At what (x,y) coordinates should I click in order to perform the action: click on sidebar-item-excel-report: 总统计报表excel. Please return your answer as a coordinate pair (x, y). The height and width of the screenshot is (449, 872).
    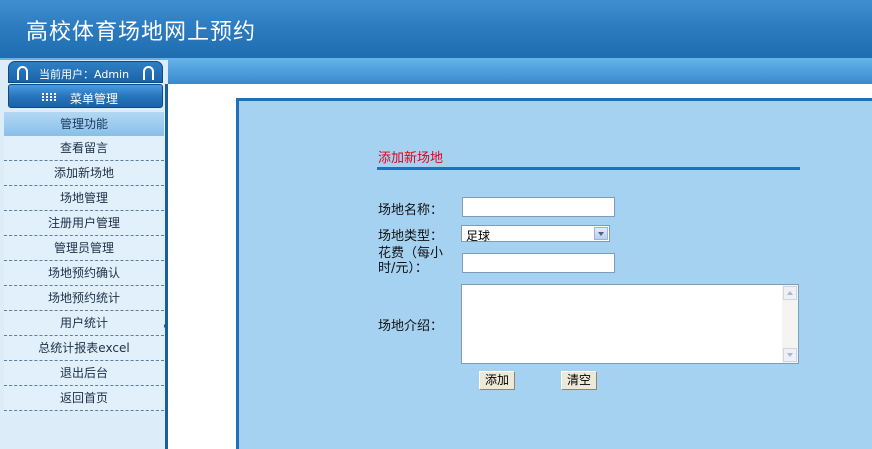
    Looking at the image, I should click on (84, 348).